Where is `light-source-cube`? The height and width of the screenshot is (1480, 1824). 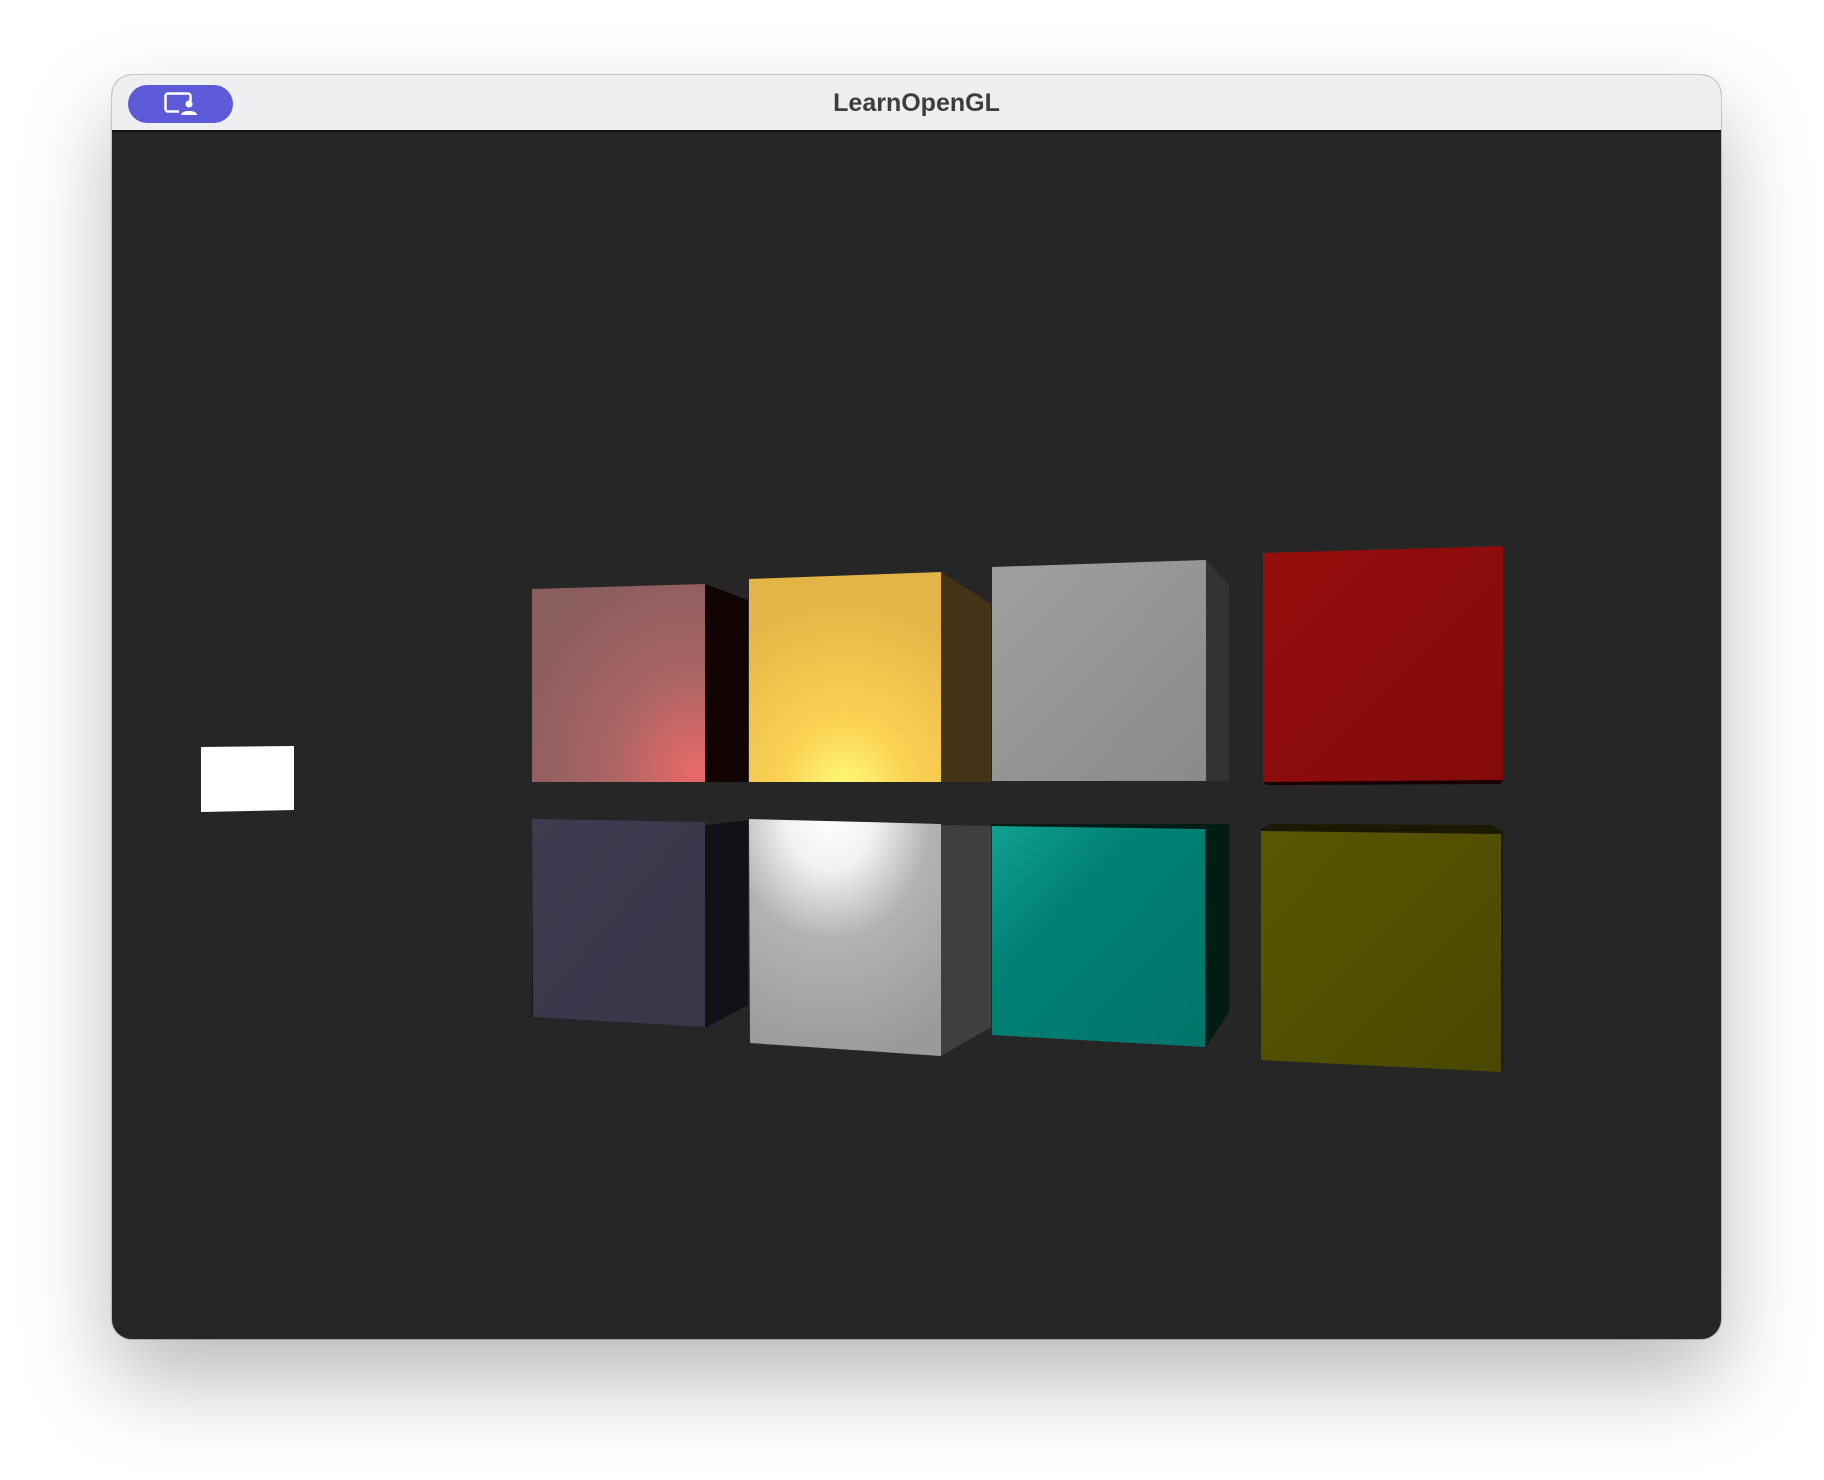 light-source-cube is located at coordinates (247, 779).